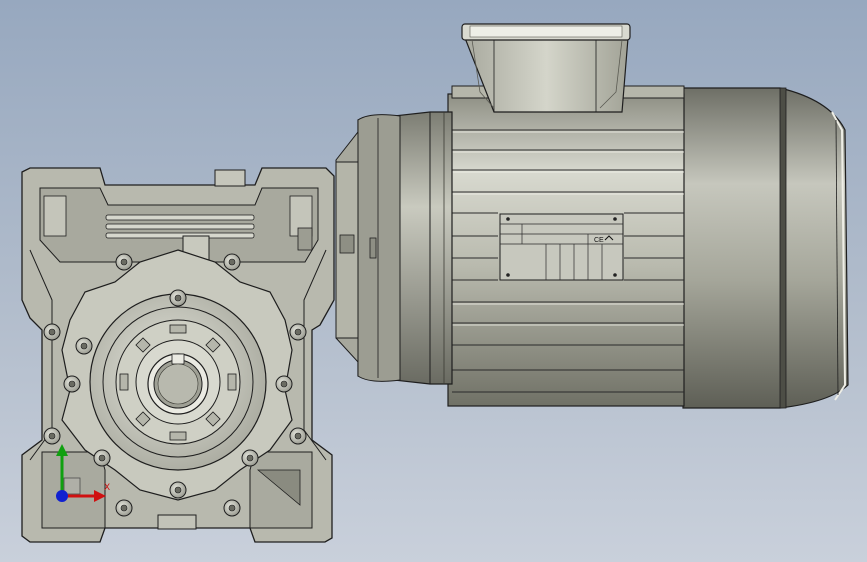 This screenshot has height=562, width=867. Describe the element at coordinates (599, 240) in the screenshot. I see `ce-mark: CE` at that location.